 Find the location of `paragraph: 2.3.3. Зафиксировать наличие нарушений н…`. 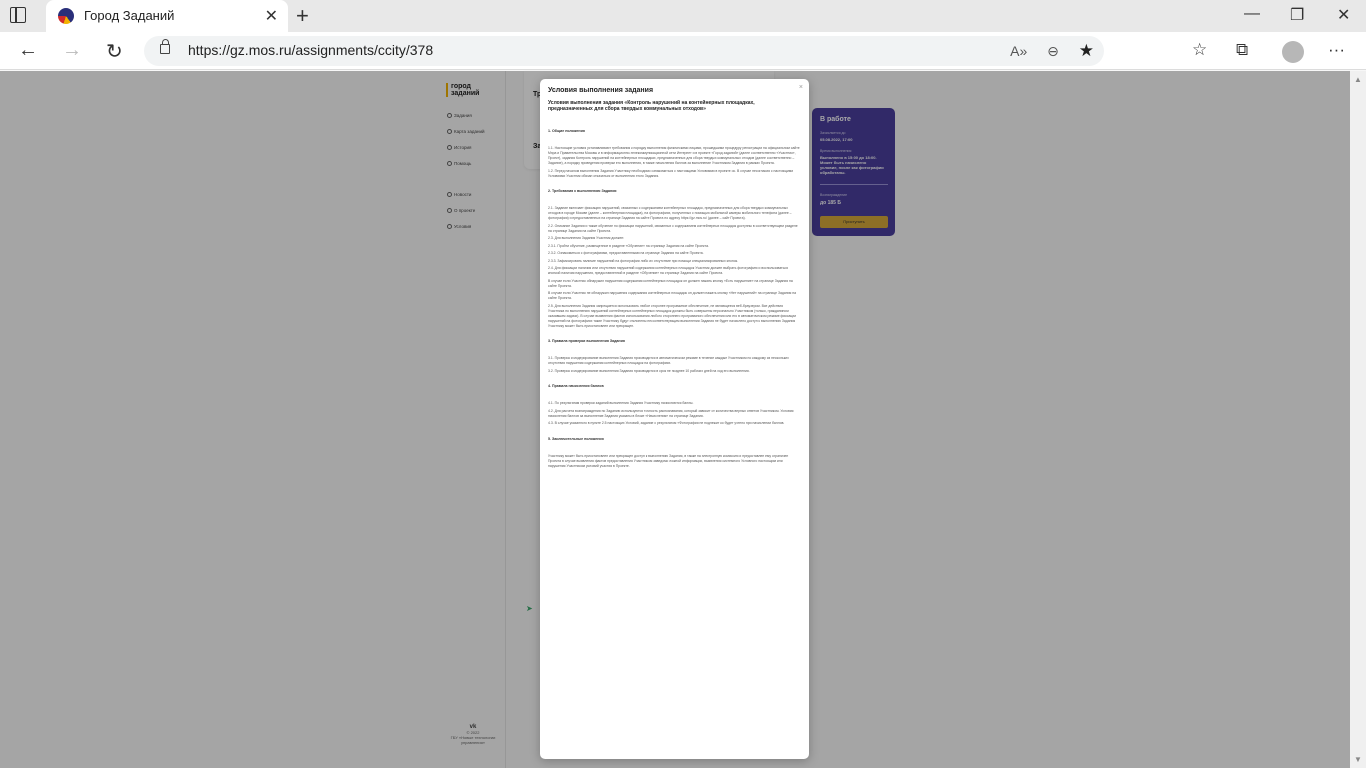

paragraph: 2.3.3. Зафиксировать наличие нарушений н… is located at coordinates (643, 260).